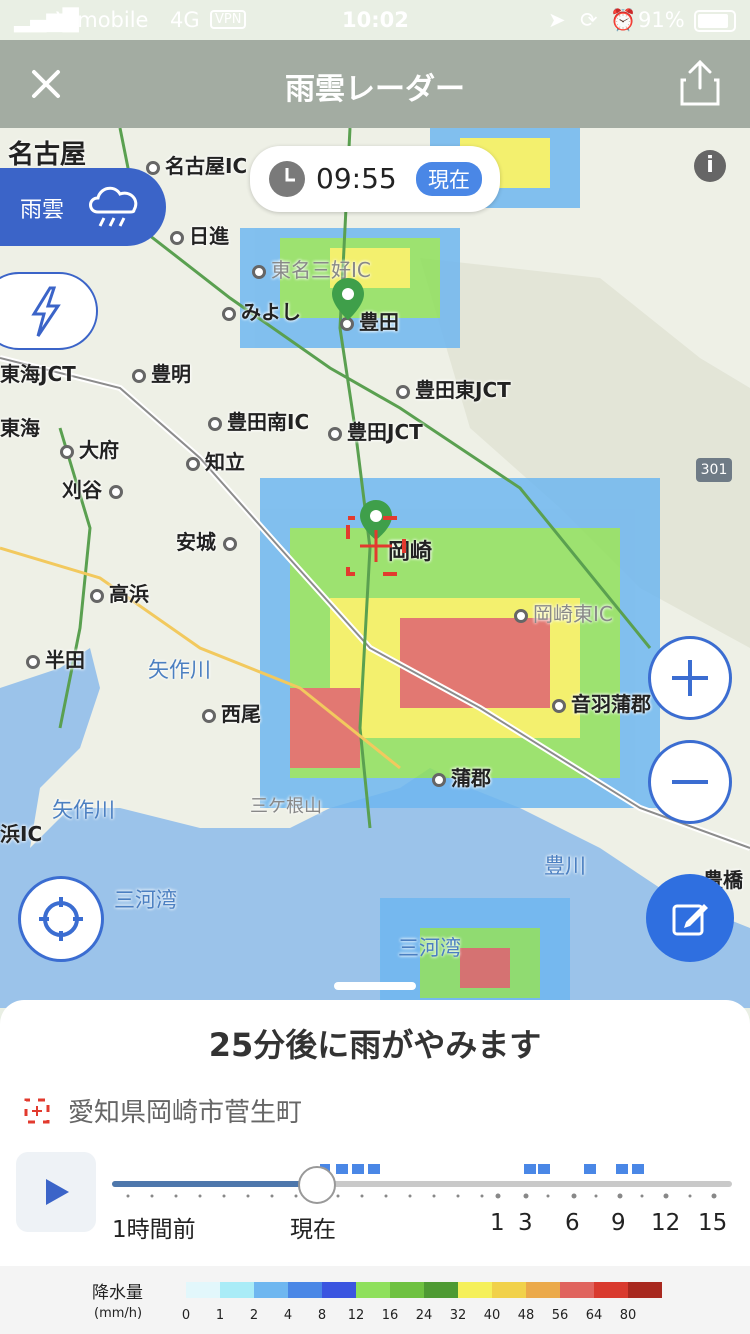  I want to click on place-sangane: 三ケ根山, so click(286, 806).